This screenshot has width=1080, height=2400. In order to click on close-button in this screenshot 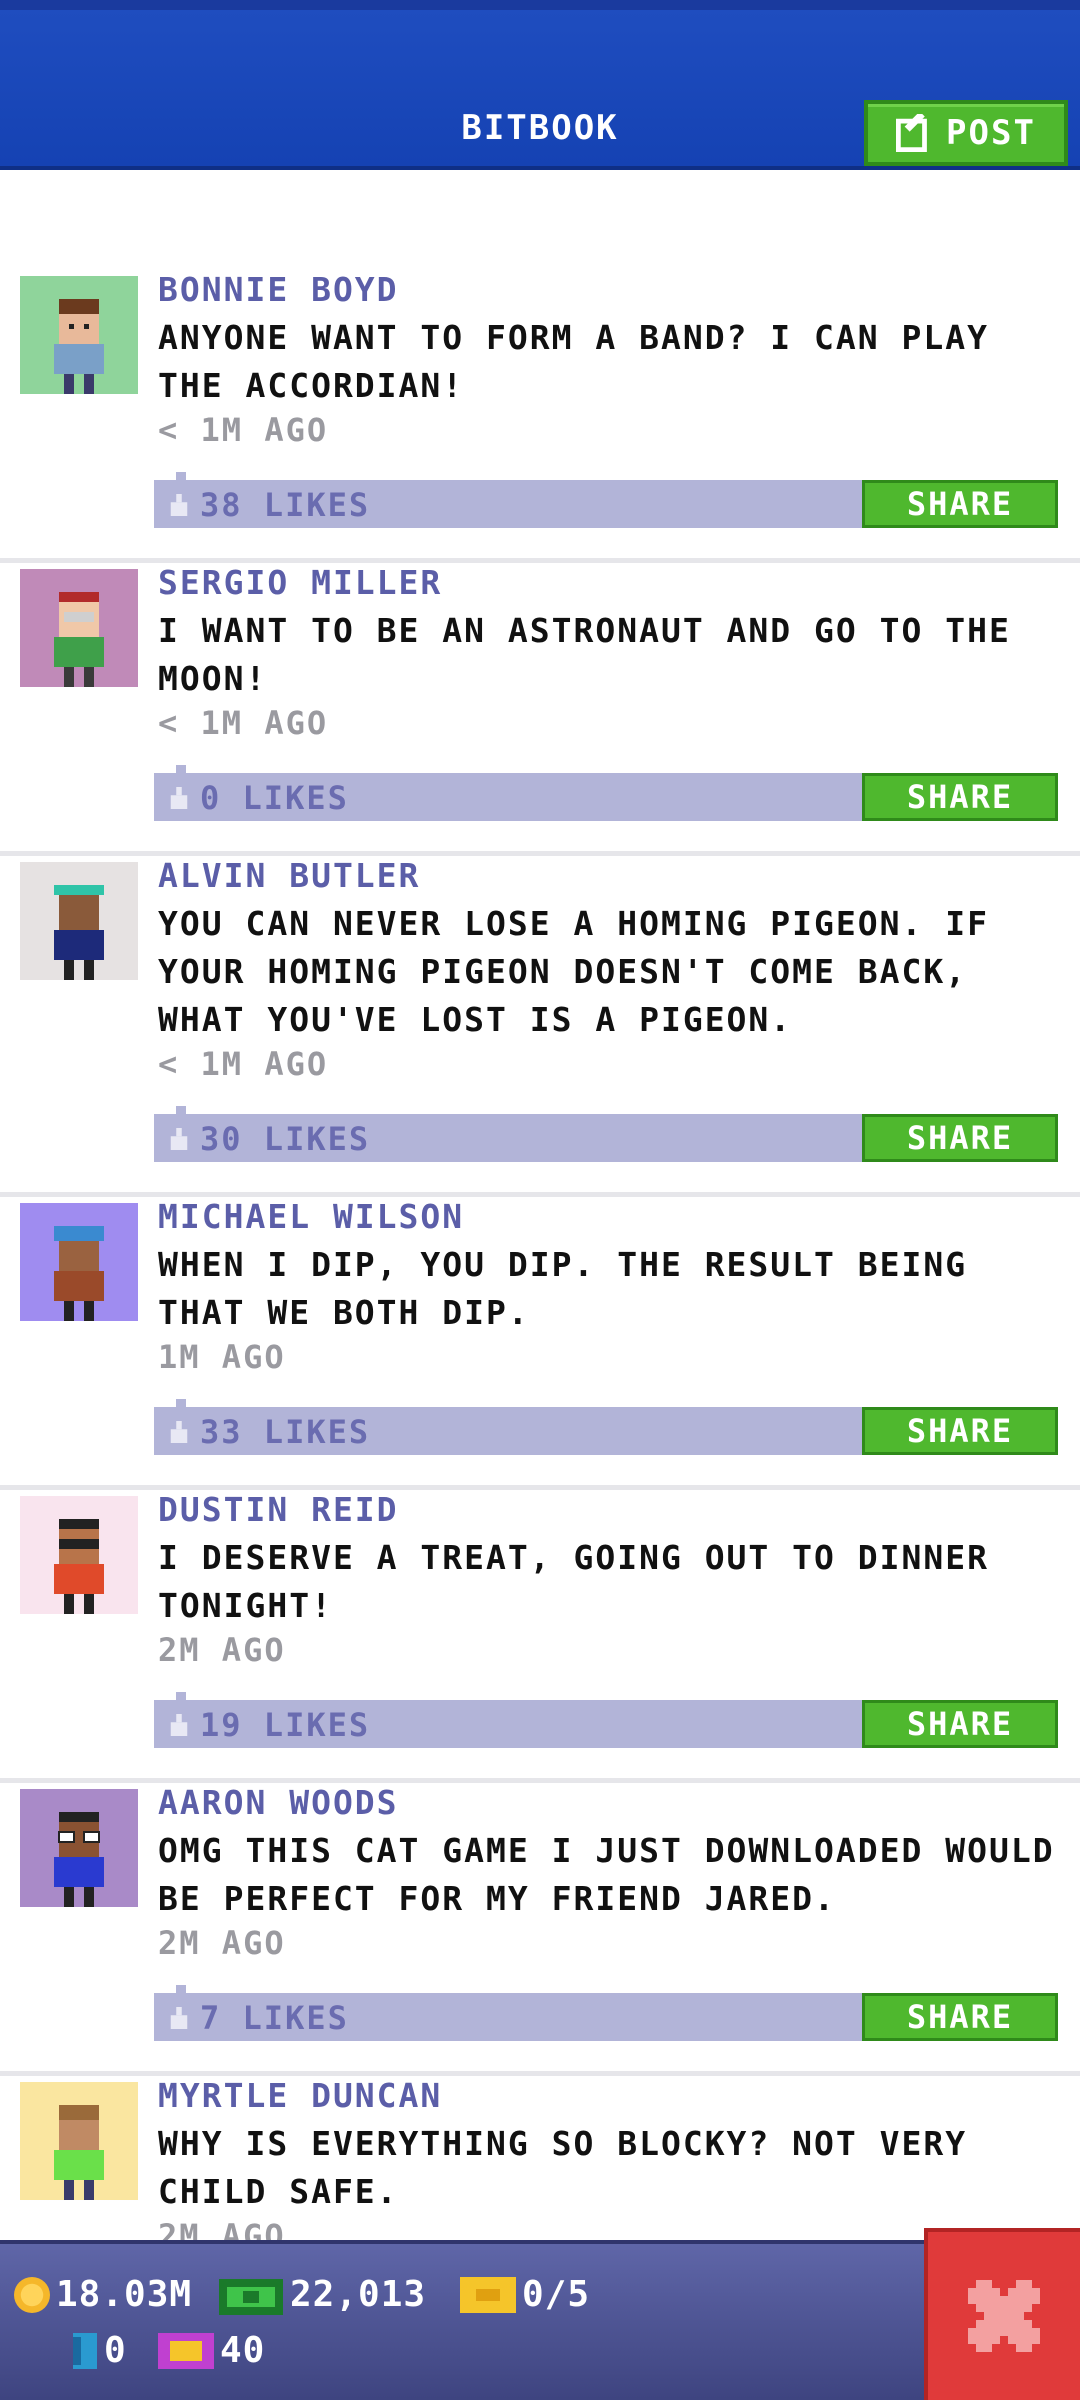, I will do `click(1002, 2314)`.